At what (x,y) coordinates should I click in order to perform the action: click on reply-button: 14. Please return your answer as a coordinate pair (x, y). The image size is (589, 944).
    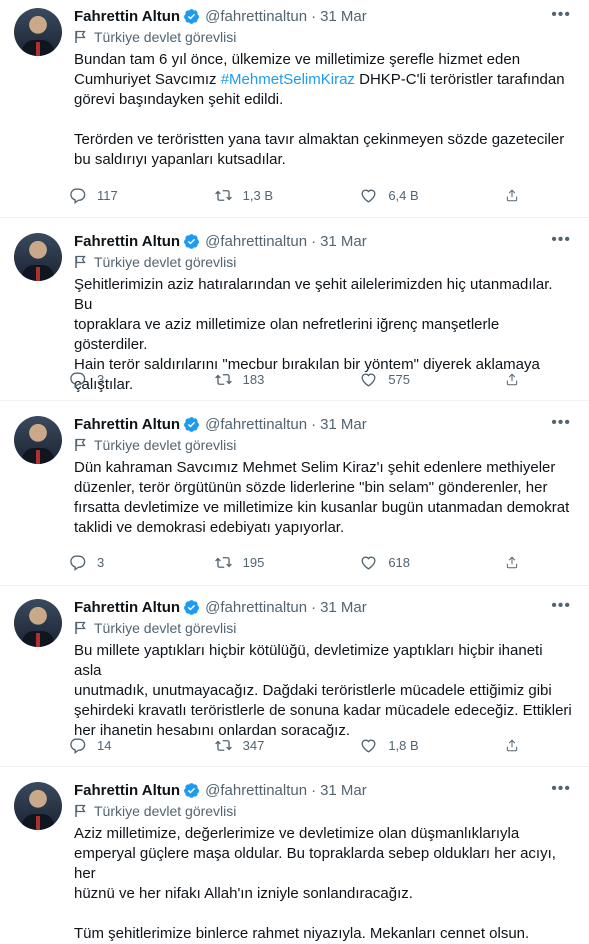
    Looking at the image, I should click on (123, 745).